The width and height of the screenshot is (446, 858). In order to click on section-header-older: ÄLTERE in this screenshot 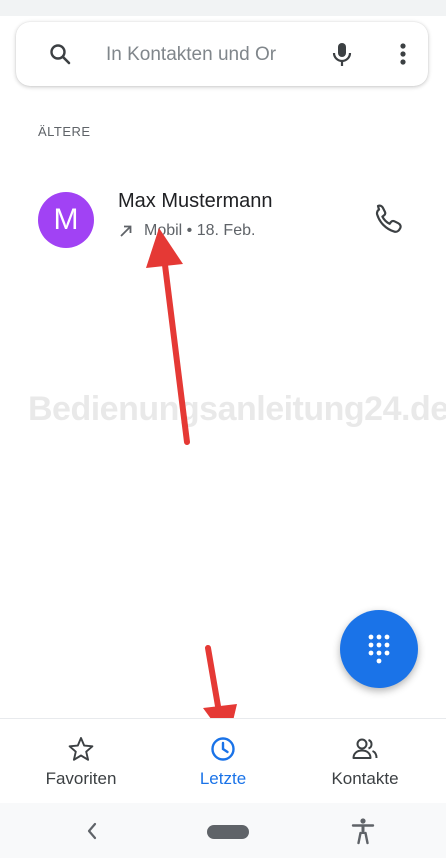, I will do `click(64, 131)`.